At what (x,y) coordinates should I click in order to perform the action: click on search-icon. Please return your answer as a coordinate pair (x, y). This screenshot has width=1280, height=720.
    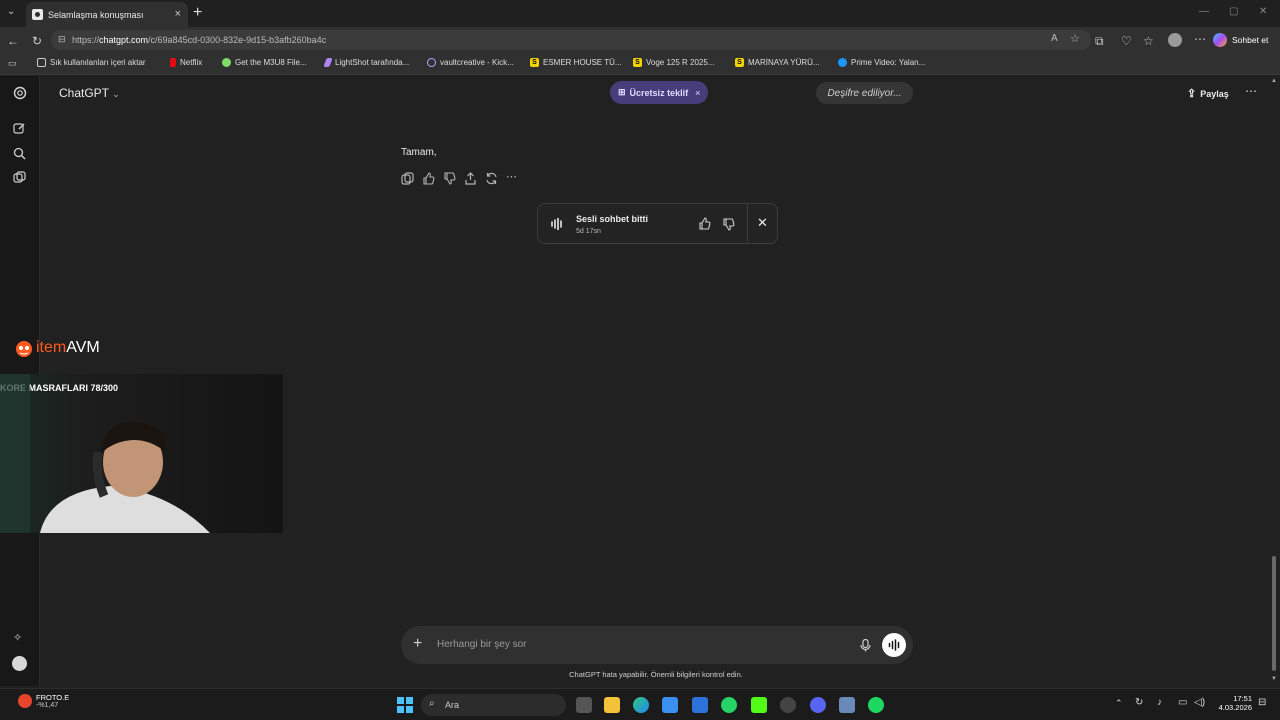
    Looking at the image, I should click on (19, 153).